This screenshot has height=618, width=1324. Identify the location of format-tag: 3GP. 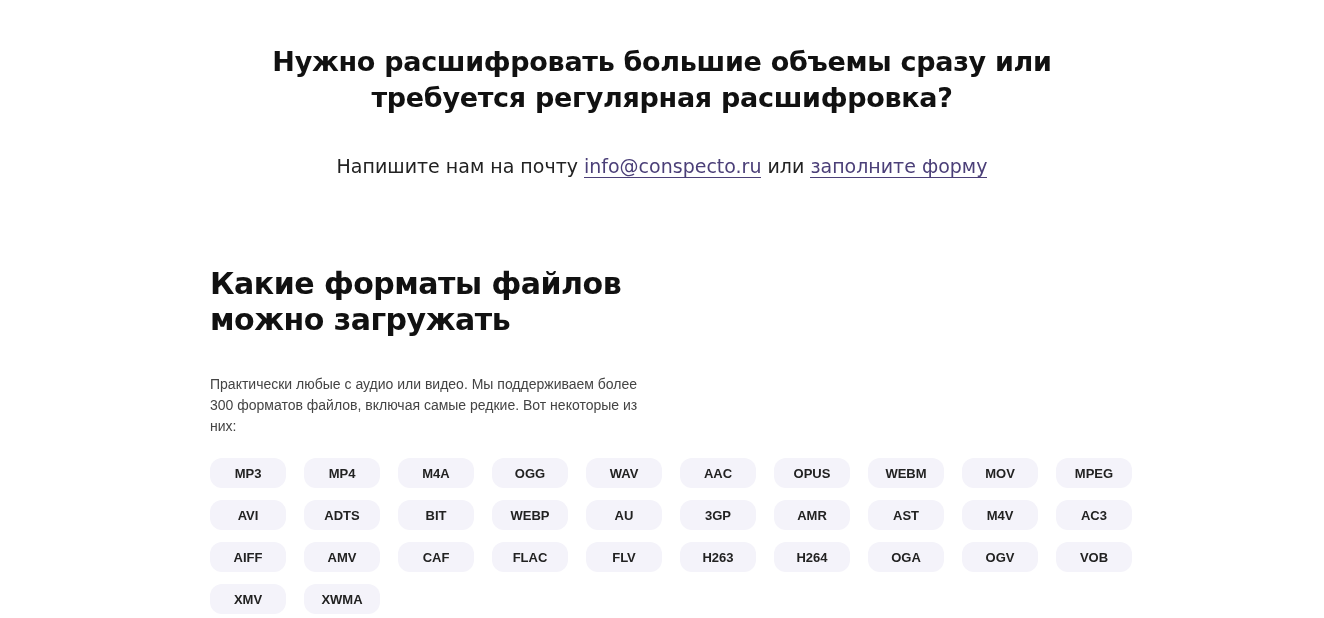
(718, 515).